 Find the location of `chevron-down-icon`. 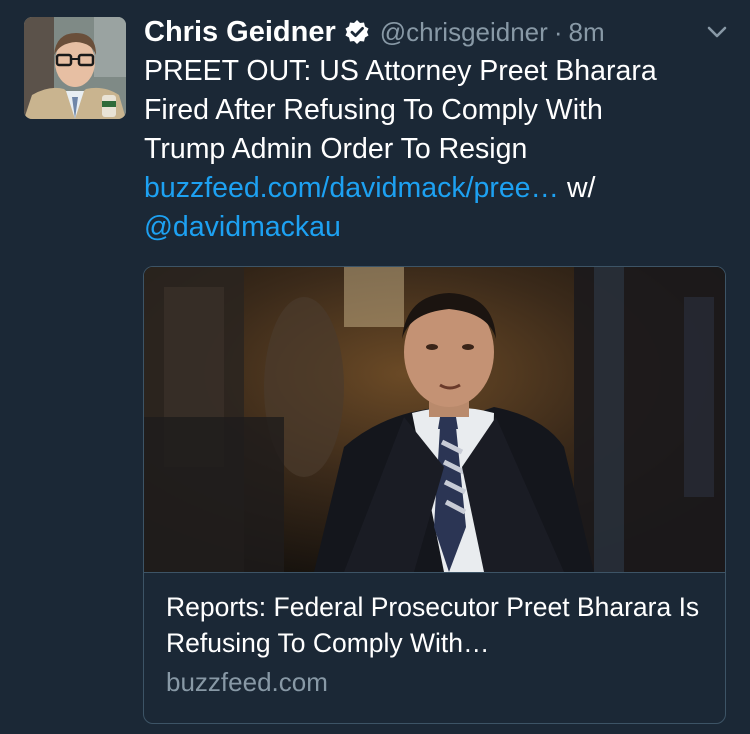

chevron-down-icon is located at coordinates (717, 32).